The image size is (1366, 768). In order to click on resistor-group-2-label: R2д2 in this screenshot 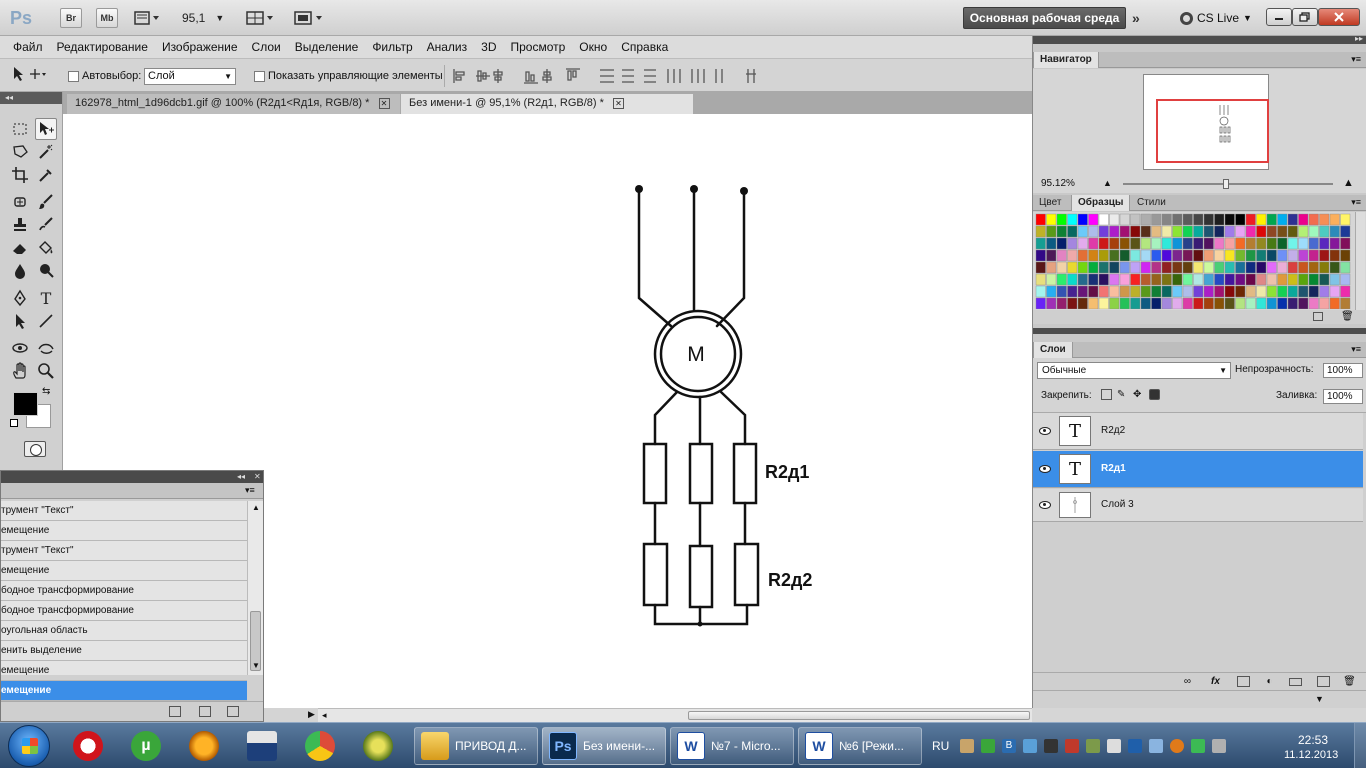, I will do `click(790, 580)`.